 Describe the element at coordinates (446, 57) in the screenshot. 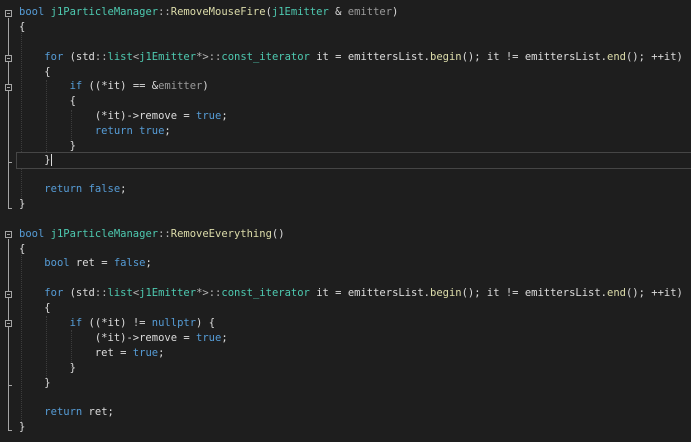

I see `function-name: begin` at that location.